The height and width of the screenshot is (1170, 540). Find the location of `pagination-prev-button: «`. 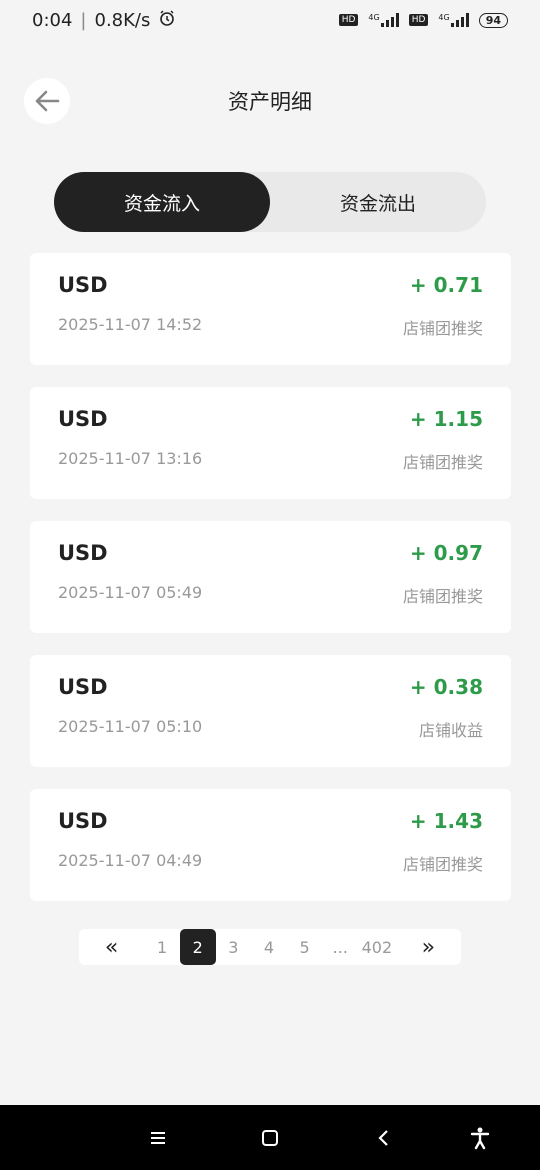

pagination-prev-button: « is located at coordinates (111, 947).